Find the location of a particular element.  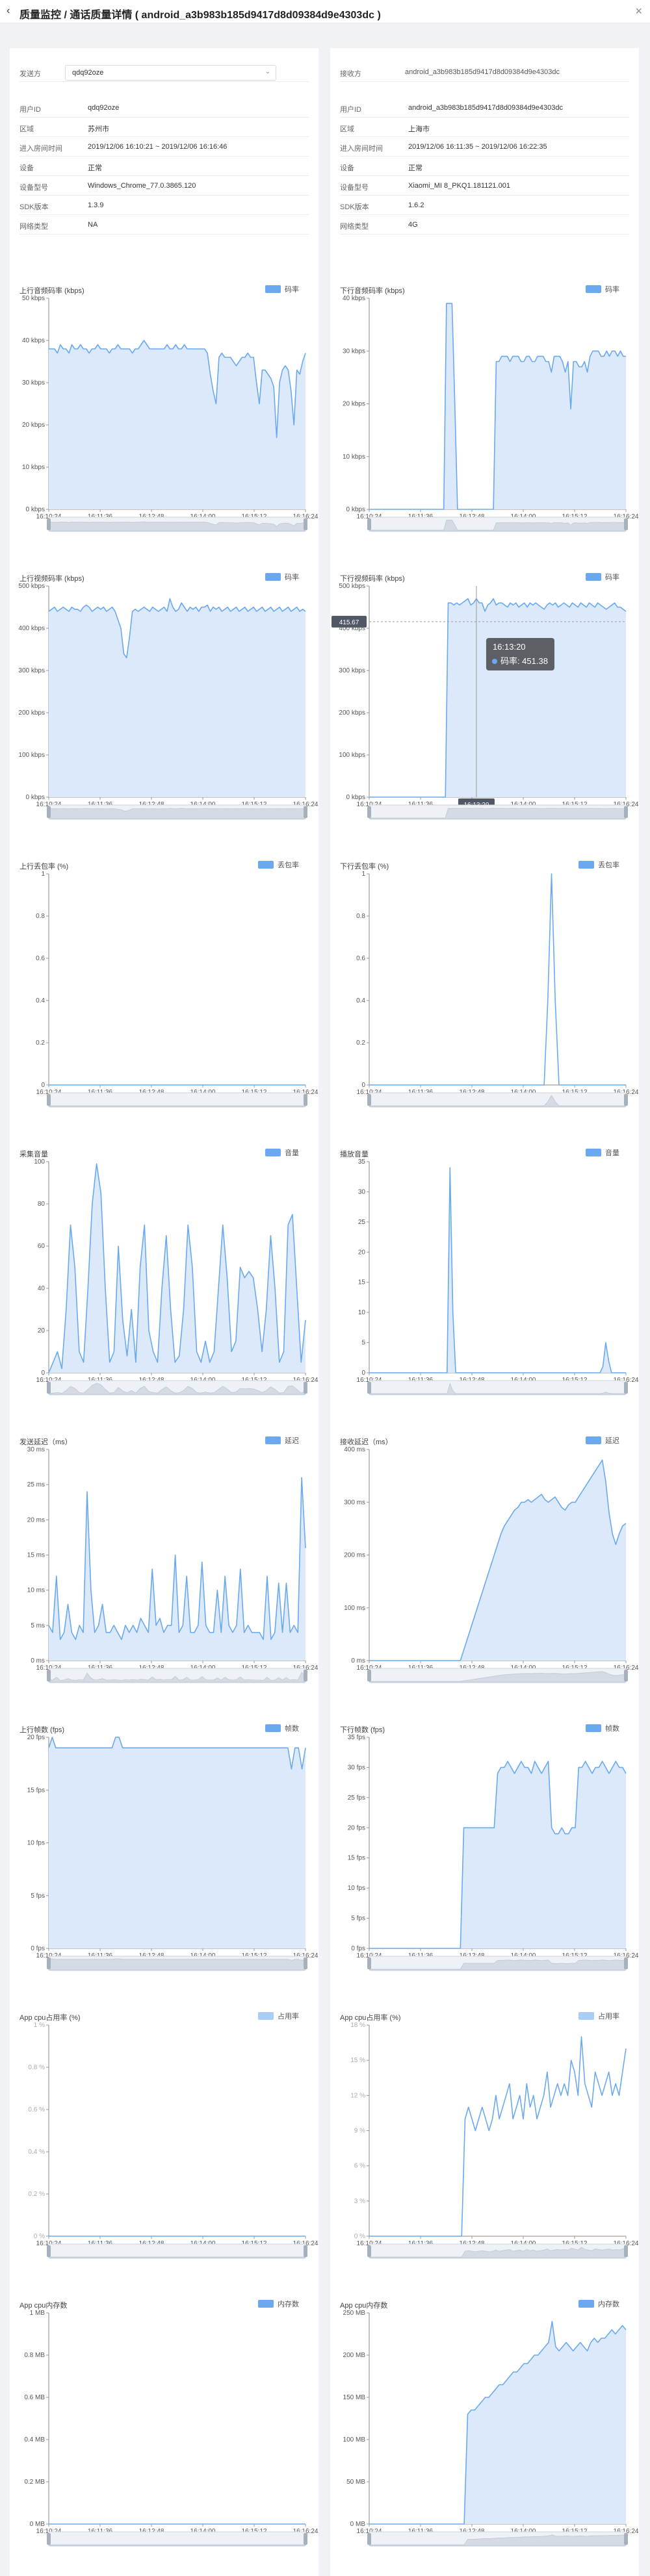

y-tick-label: 1 % is located at coordinates (40, 2025).